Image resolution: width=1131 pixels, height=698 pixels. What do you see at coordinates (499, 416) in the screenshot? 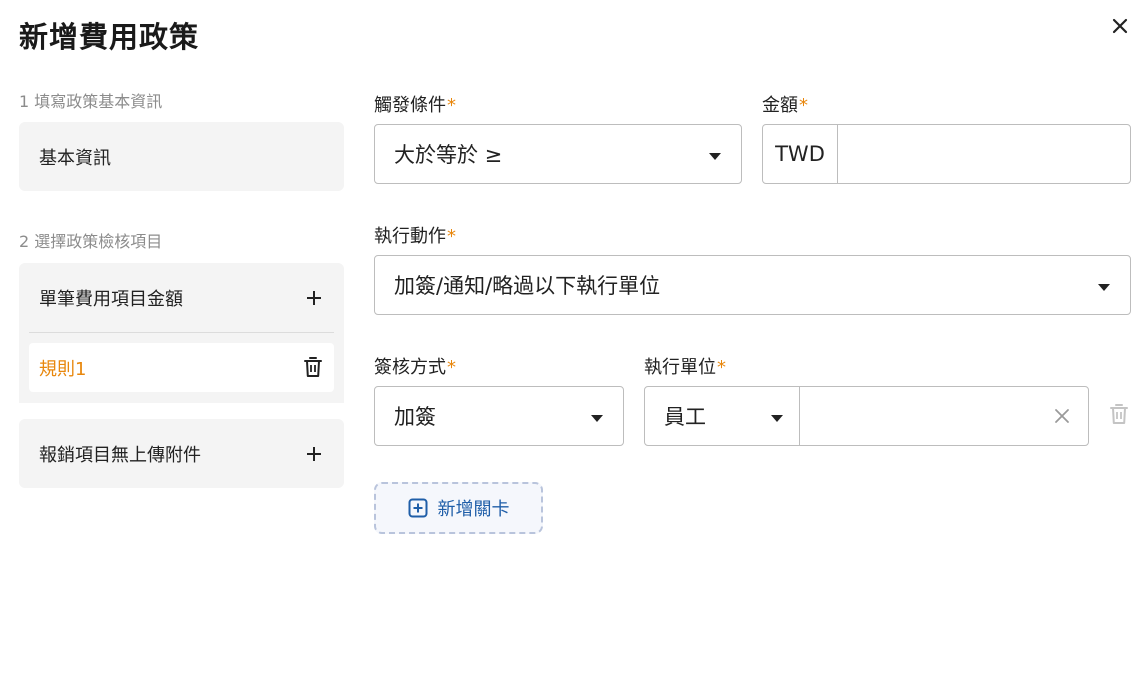
I see `approval-select: 加簽` at bounding box center [499, 416].